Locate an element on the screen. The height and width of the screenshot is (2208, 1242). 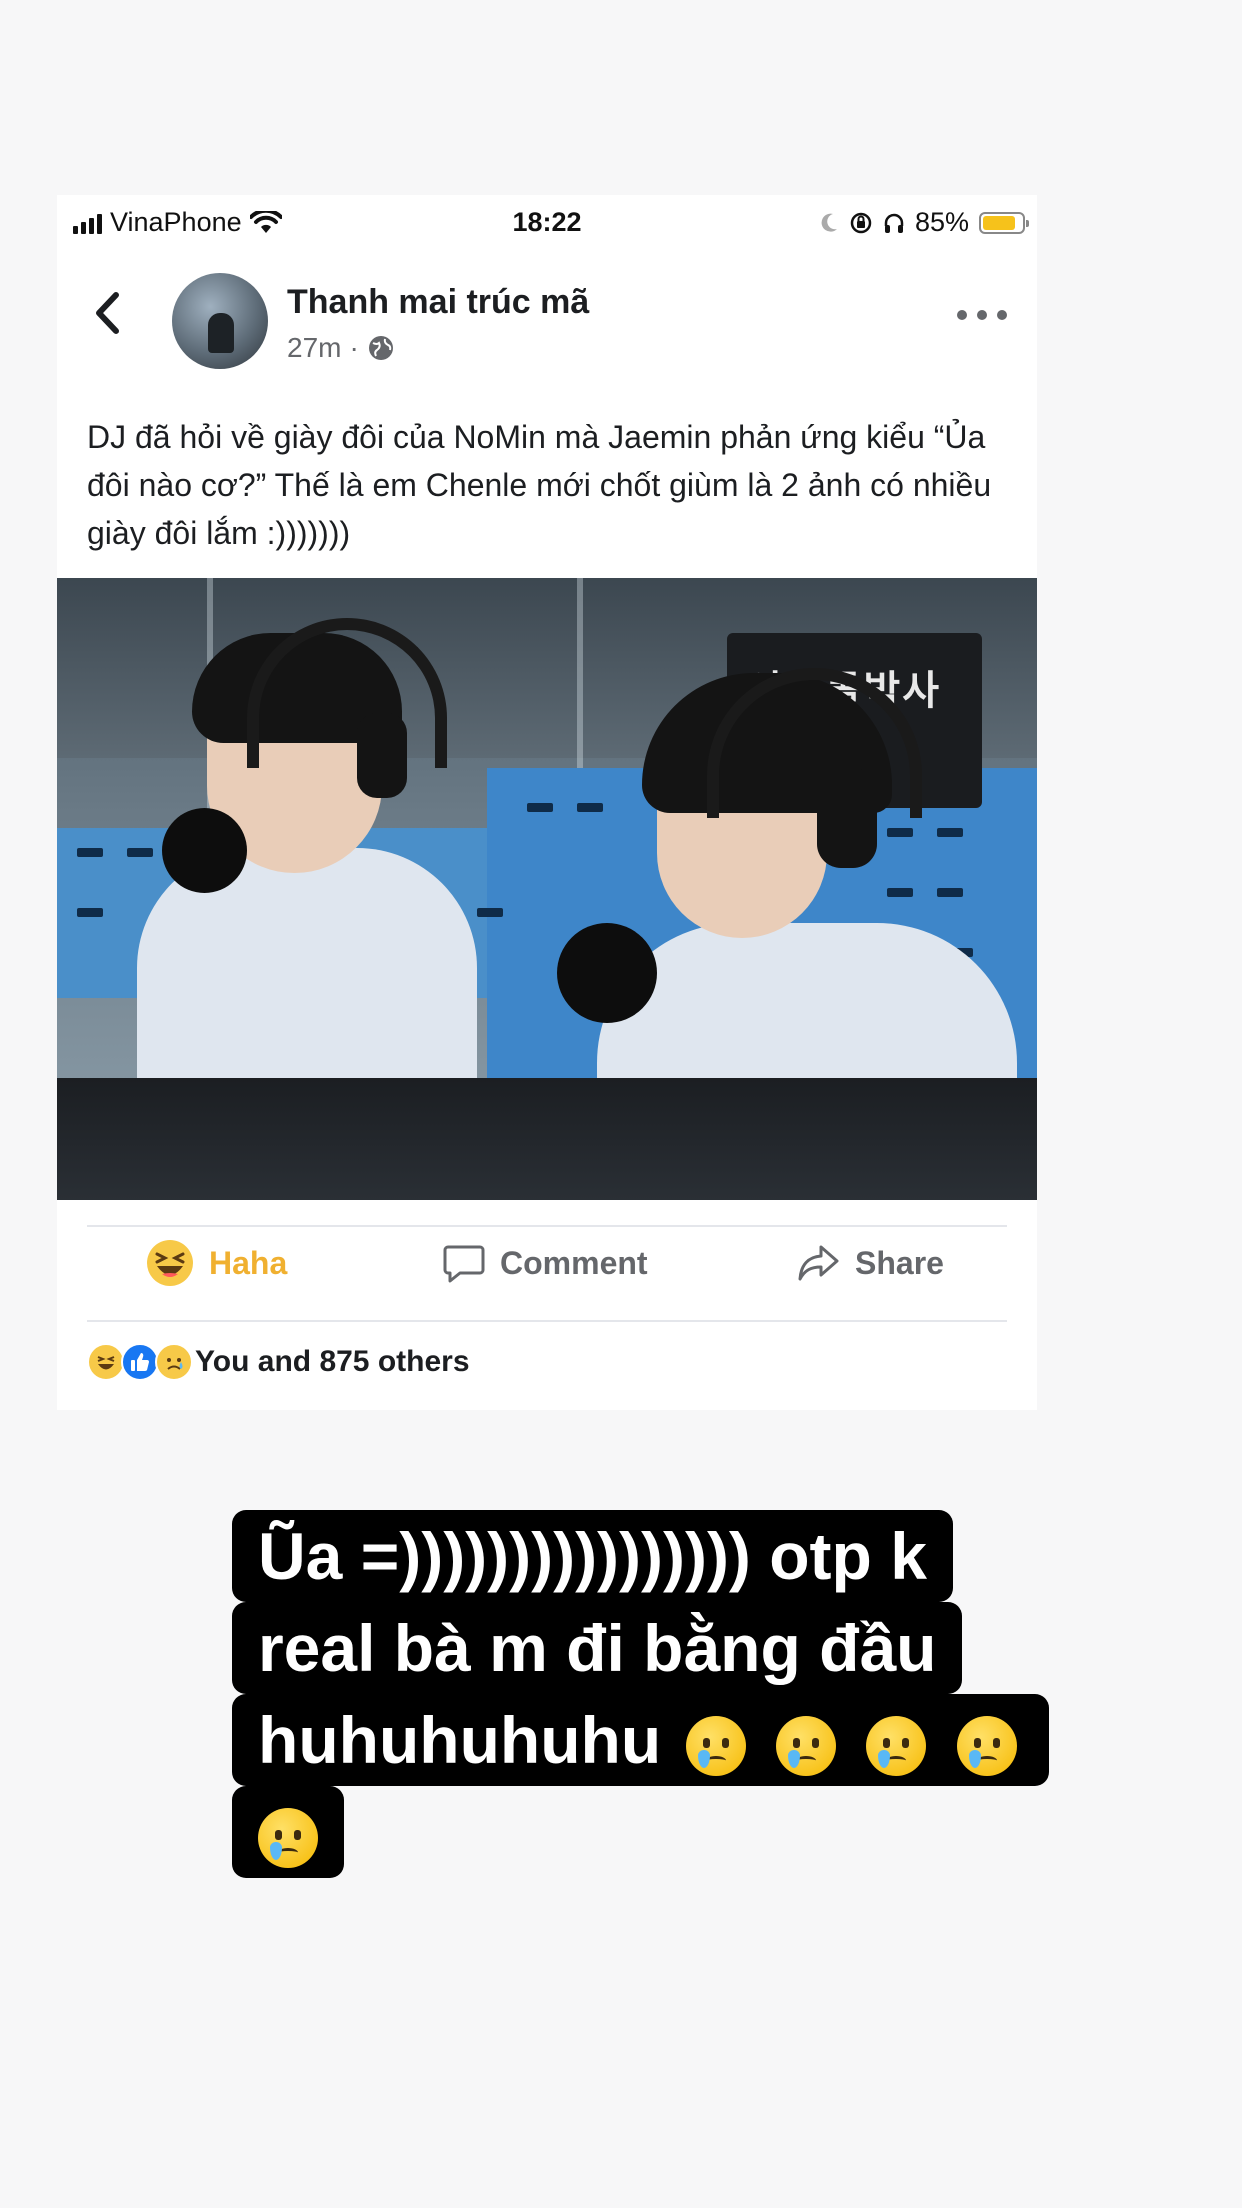
battery-percent: 85% is located at coordinates (941, 222).